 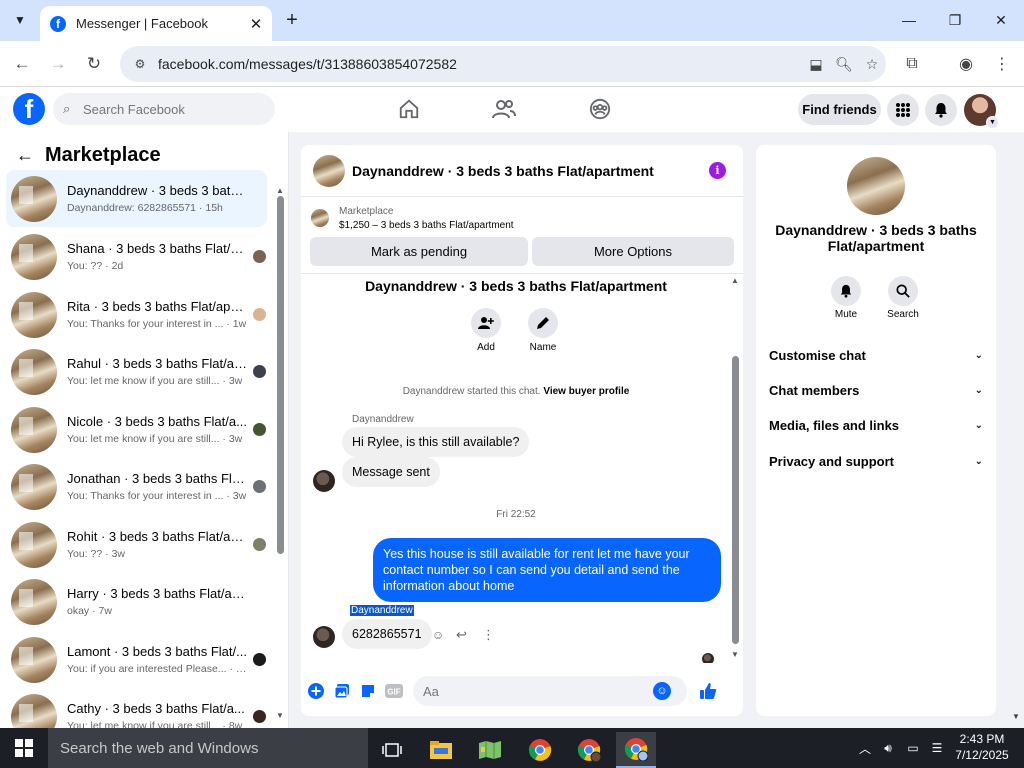 I want to click on facebook-logo: f, so click(x=29, y=109).